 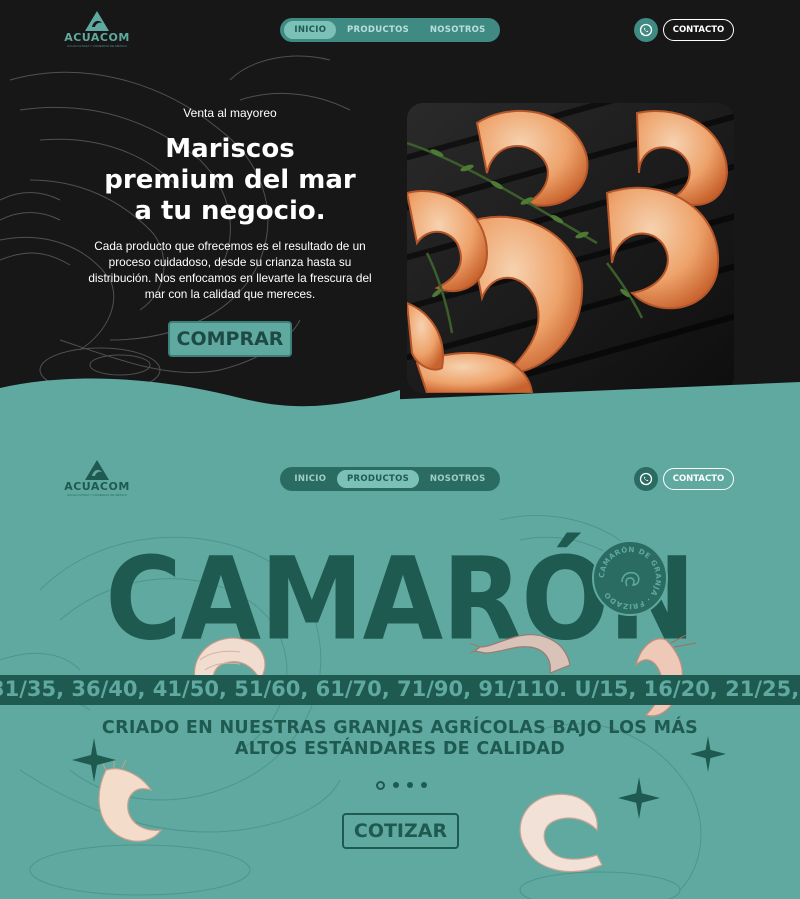 I want to click on hero-title-line-3: a tu negocio., so click(x=230, y=211).